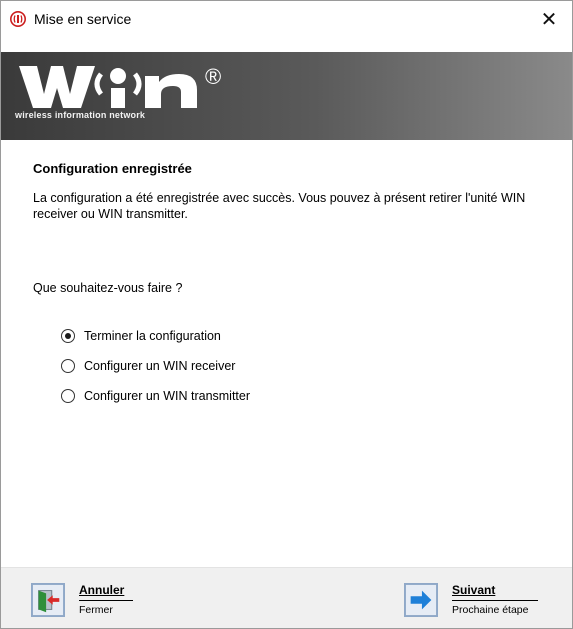 The width and height of the screenshot is (573, 629). I want to click on next-label: Suivant, so click(474, 590).